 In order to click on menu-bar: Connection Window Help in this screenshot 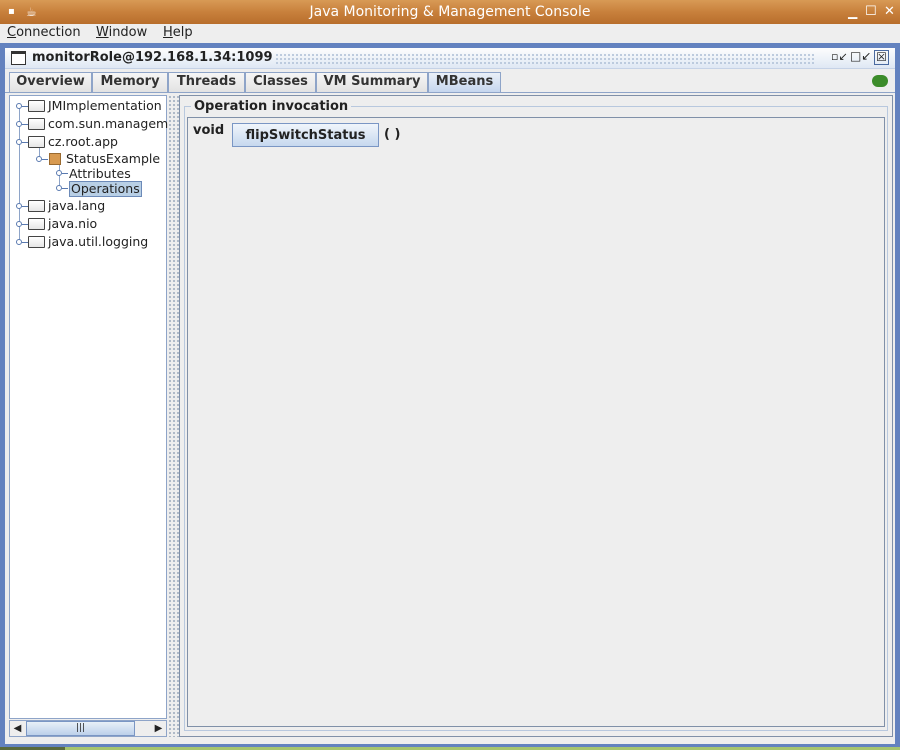, I will do `click(450, 33)`.